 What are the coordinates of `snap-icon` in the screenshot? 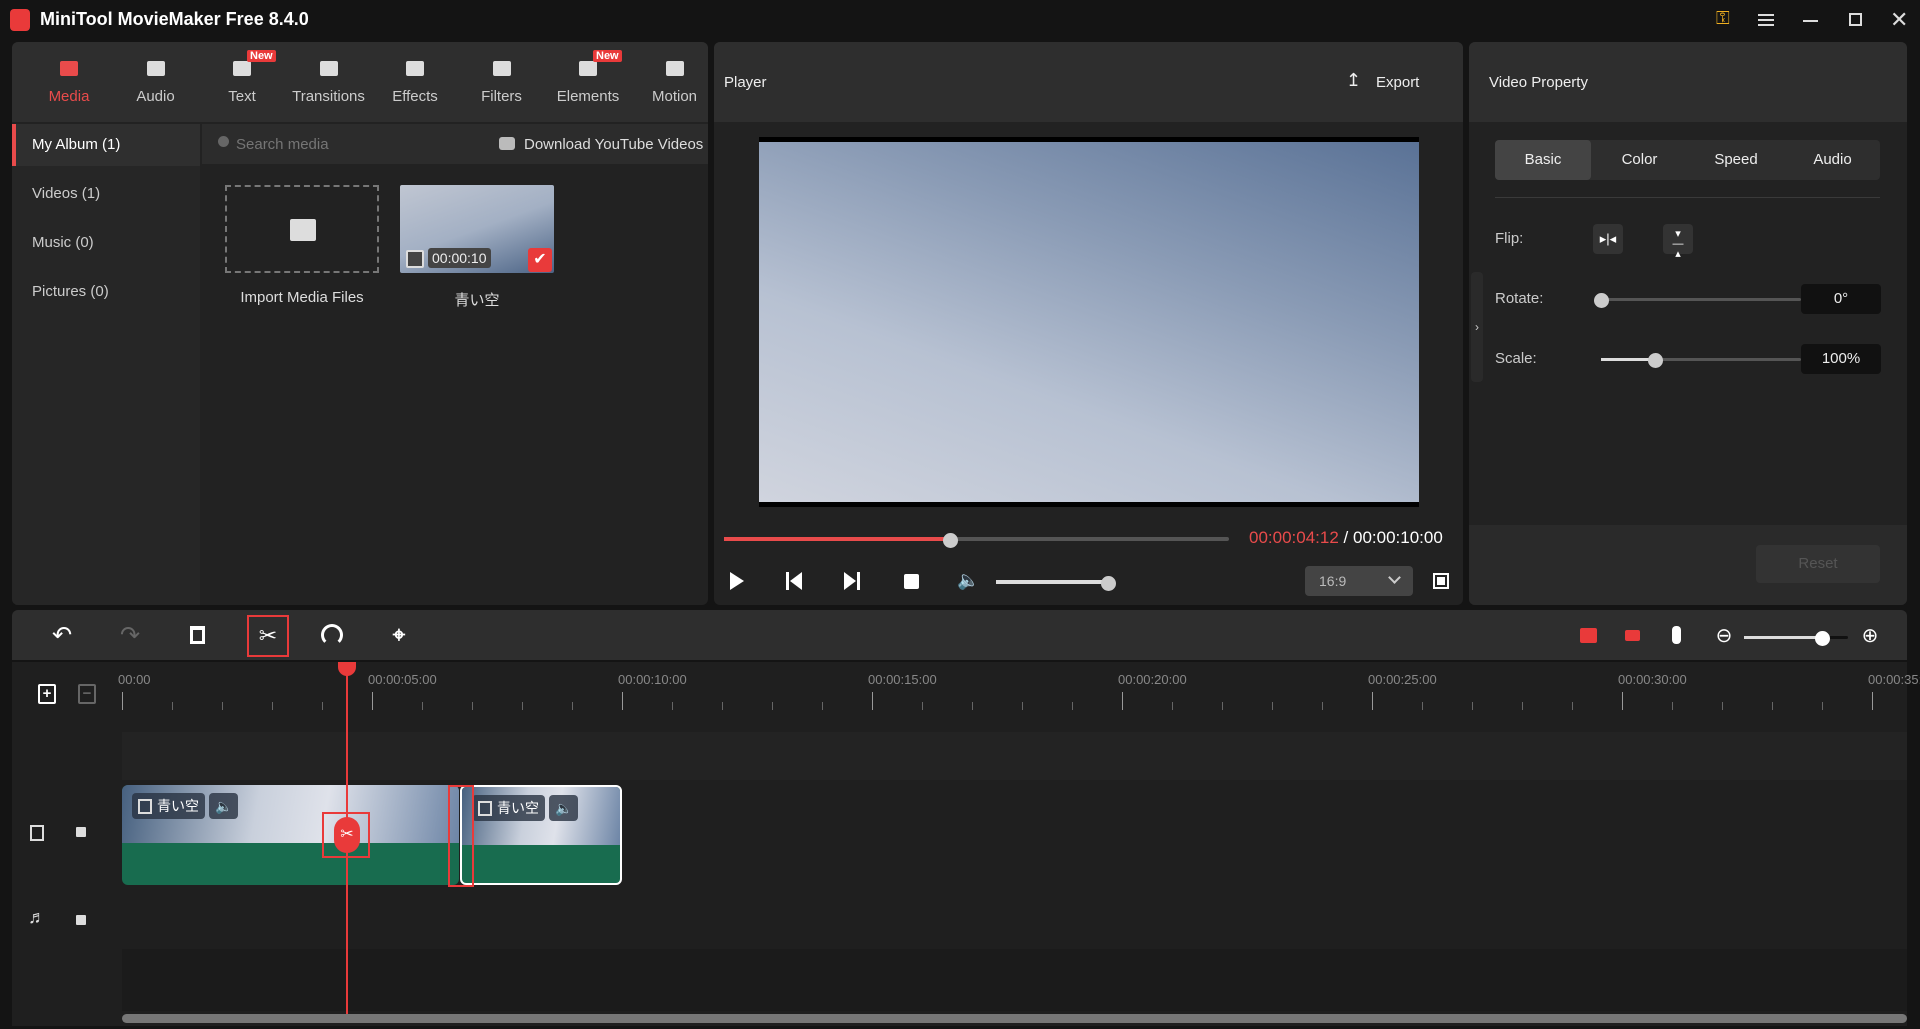 It's located at (1676, 635).